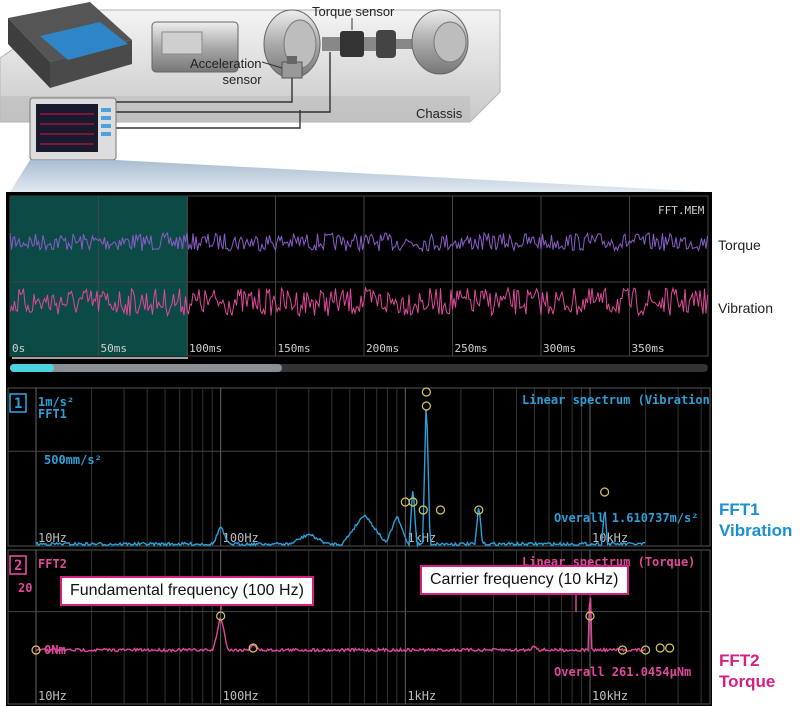 The width and height of the screenshot is (804, 706). I want to click on time-tick-label: 200ms, so click(382, 348).